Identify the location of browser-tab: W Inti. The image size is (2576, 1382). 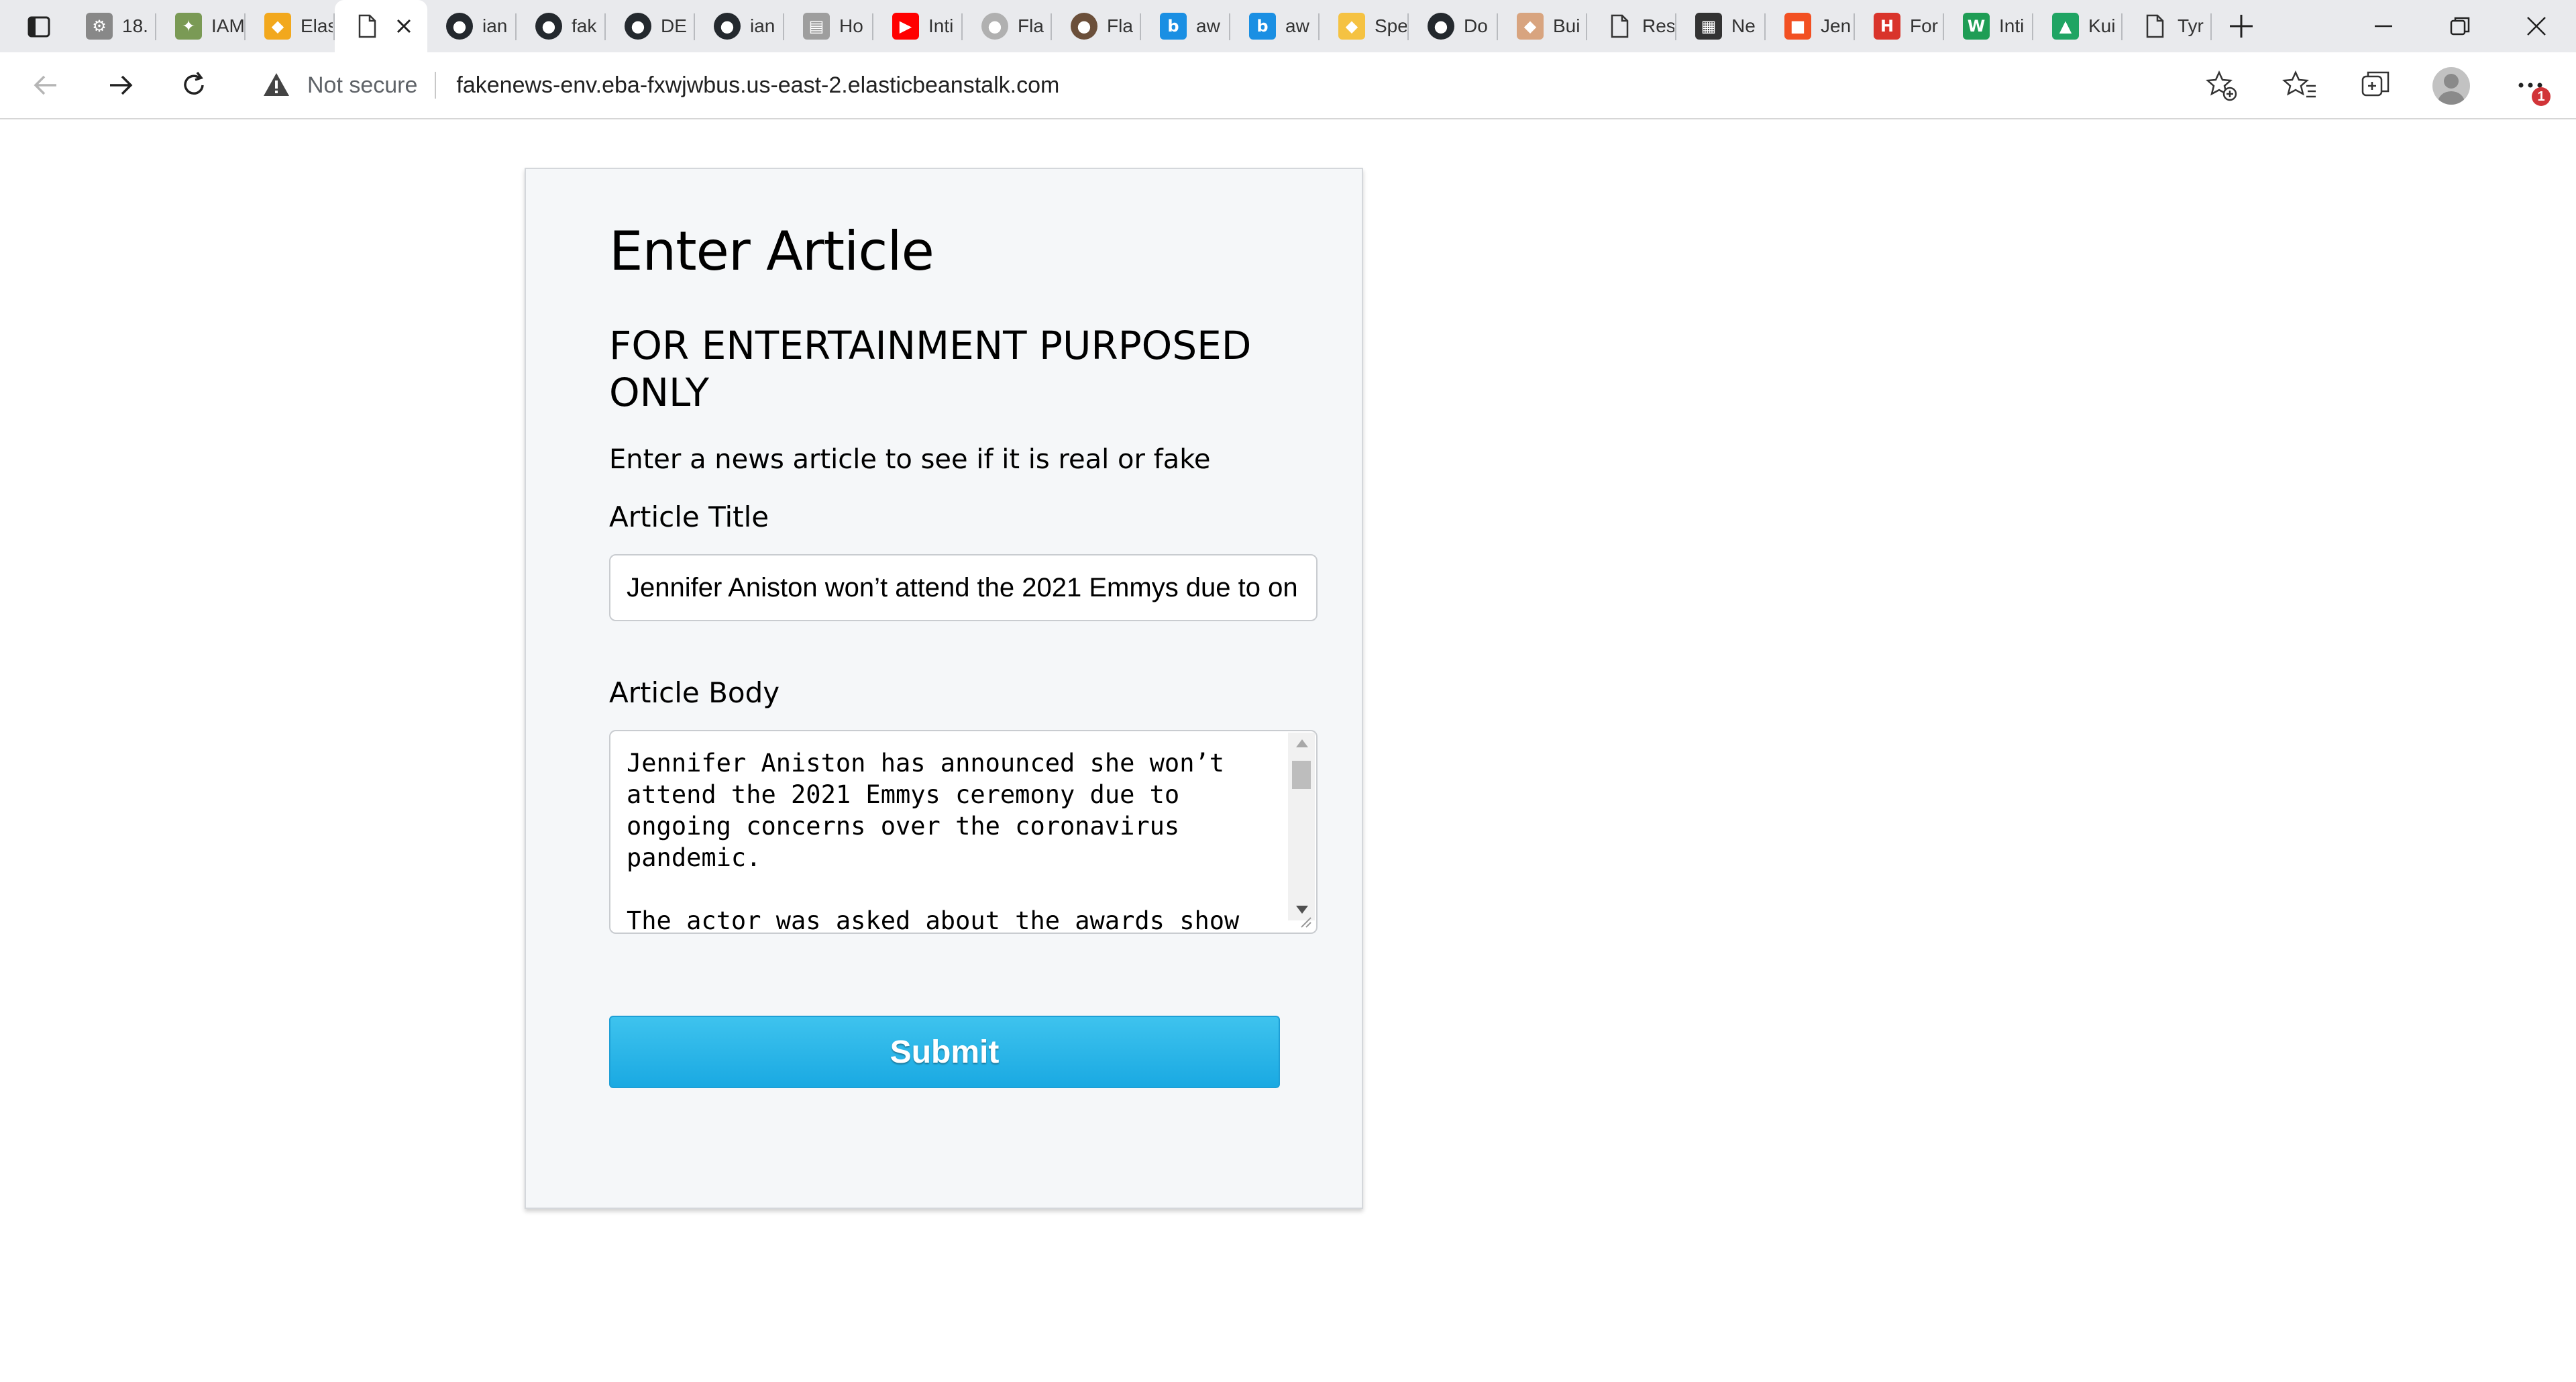
(1988, 26).